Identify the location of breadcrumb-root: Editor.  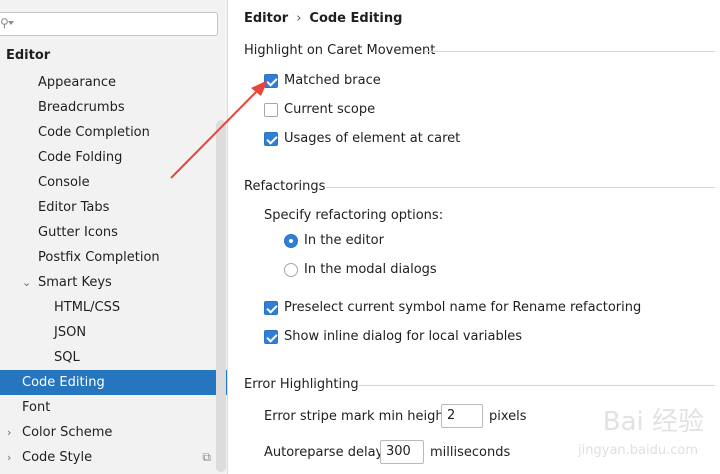
(266, 18).